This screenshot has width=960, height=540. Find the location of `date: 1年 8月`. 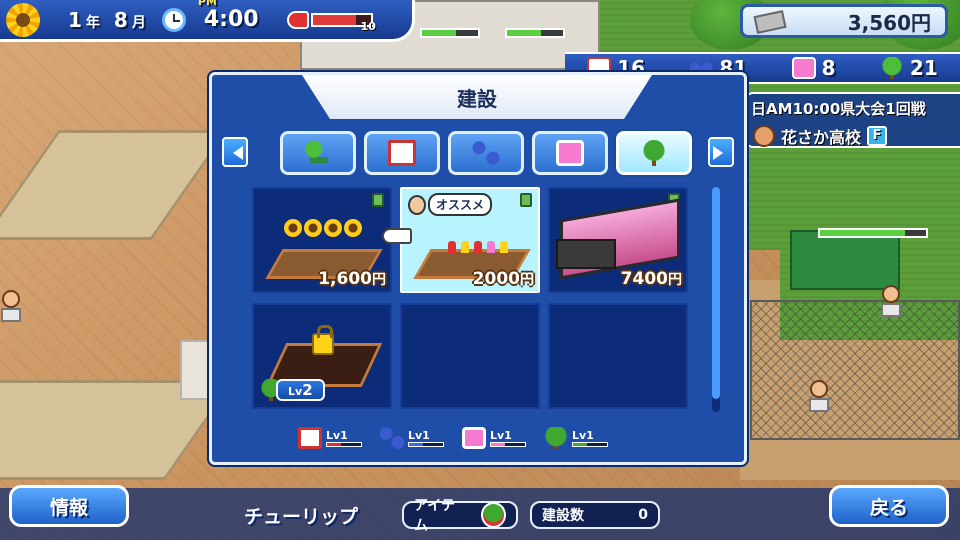

date: 1年 8月 is located at coordinates (112, 20).